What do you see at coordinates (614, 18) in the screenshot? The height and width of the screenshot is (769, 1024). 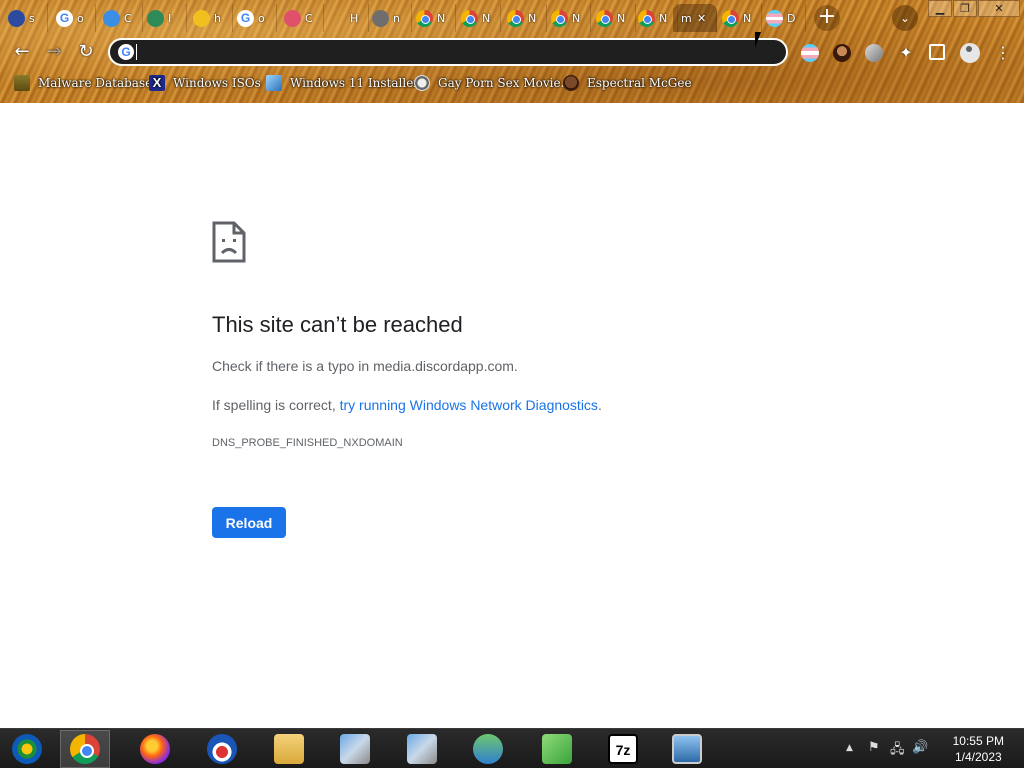 I see `tab-13: N` at bounding box center [614, 18].